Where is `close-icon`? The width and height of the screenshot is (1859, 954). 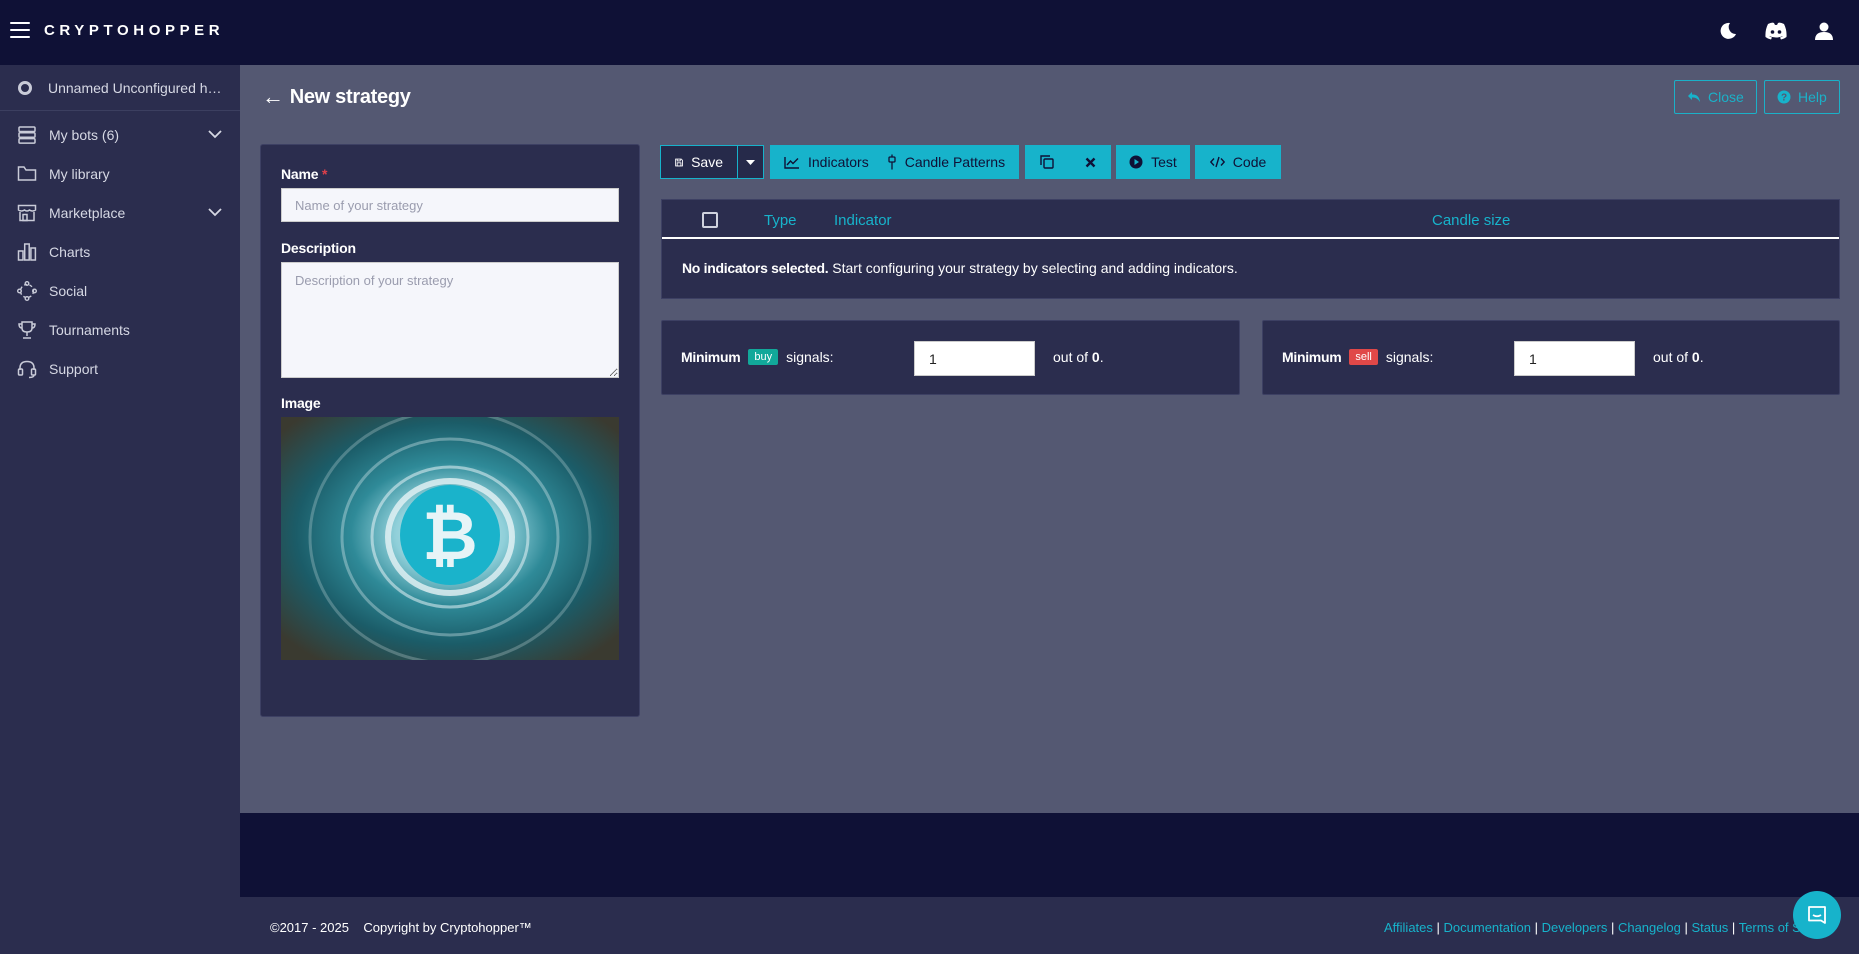 close-icon is located at coordinates (1090, 162).